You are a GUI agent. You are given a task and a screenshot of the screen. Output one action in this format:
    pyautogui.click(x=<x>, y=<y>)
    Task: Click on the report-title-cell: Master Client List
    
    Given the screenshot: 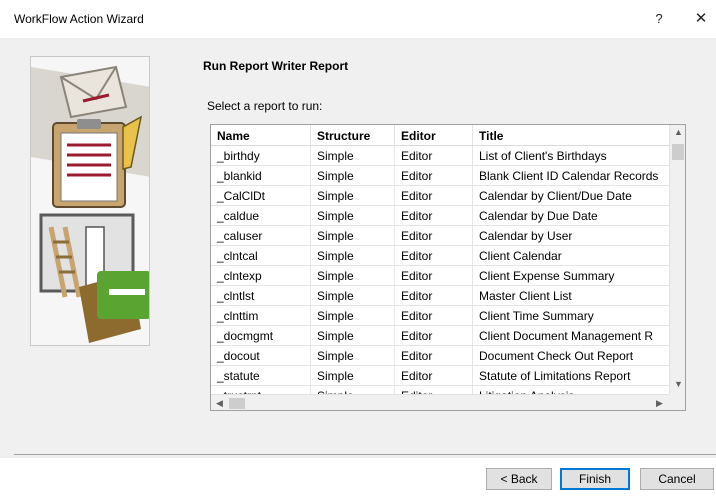 What is the action you would take?
    pyautogui.click(x=525, y=296)
    